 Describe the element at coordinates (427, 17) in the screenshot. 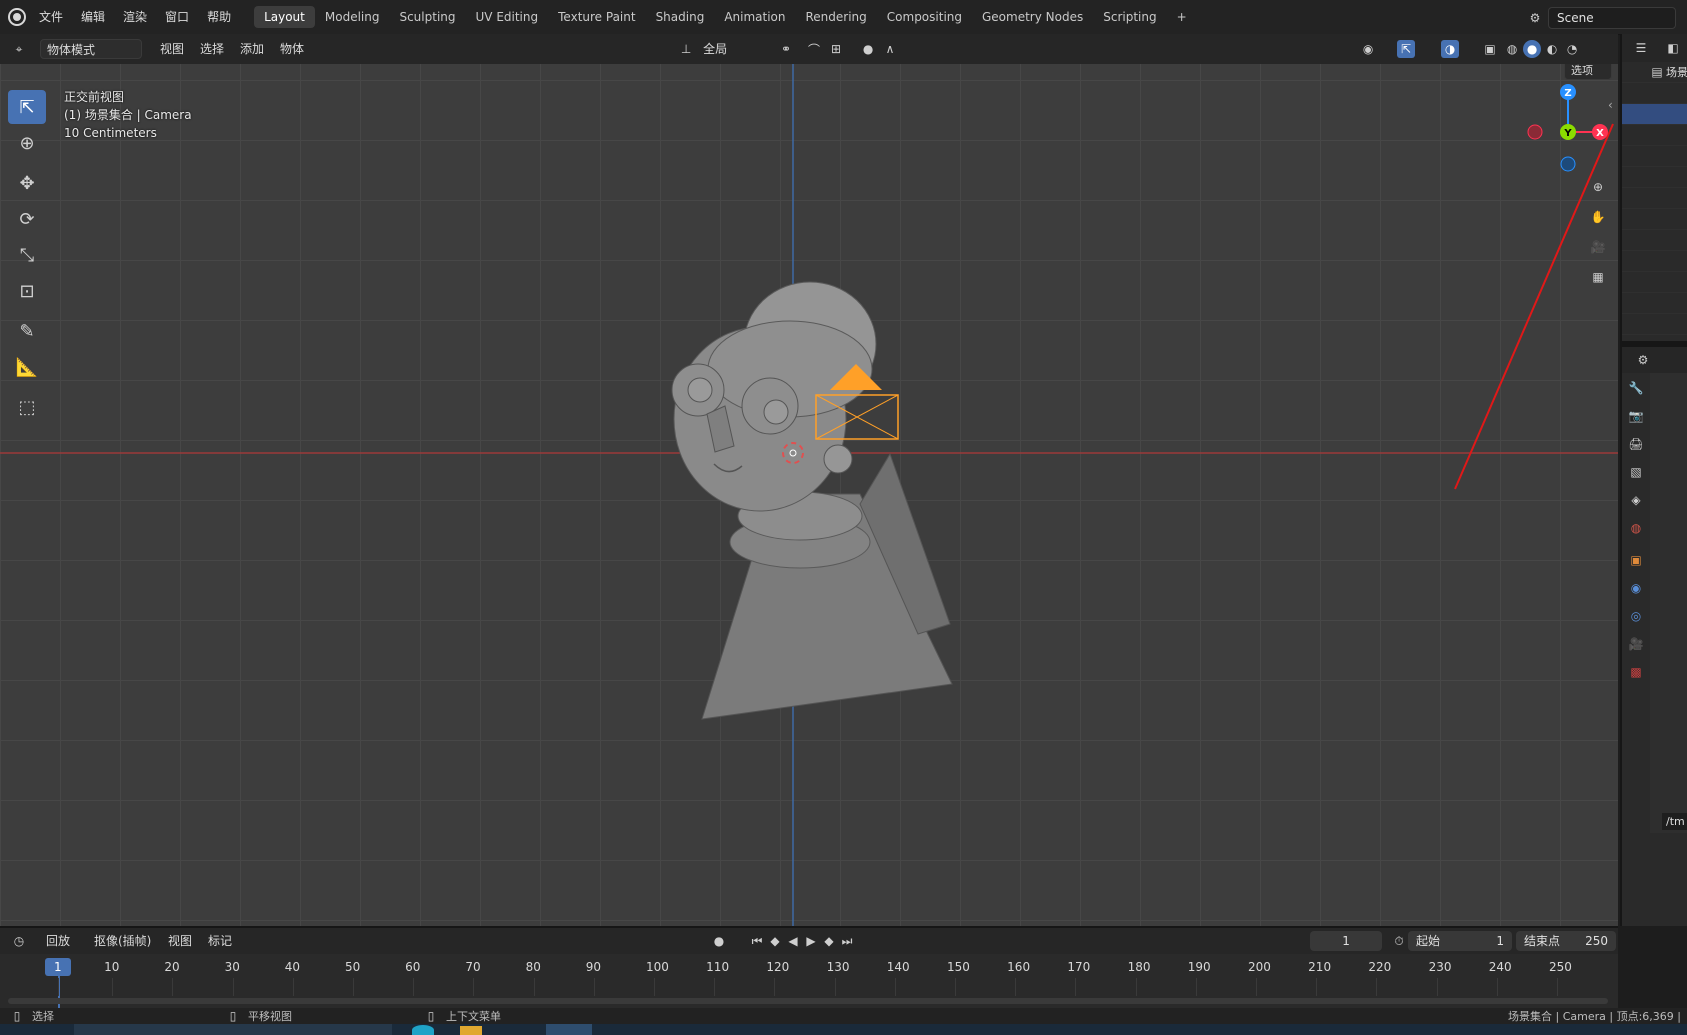

I see `tab-sculpting: Sculpting` at that location.